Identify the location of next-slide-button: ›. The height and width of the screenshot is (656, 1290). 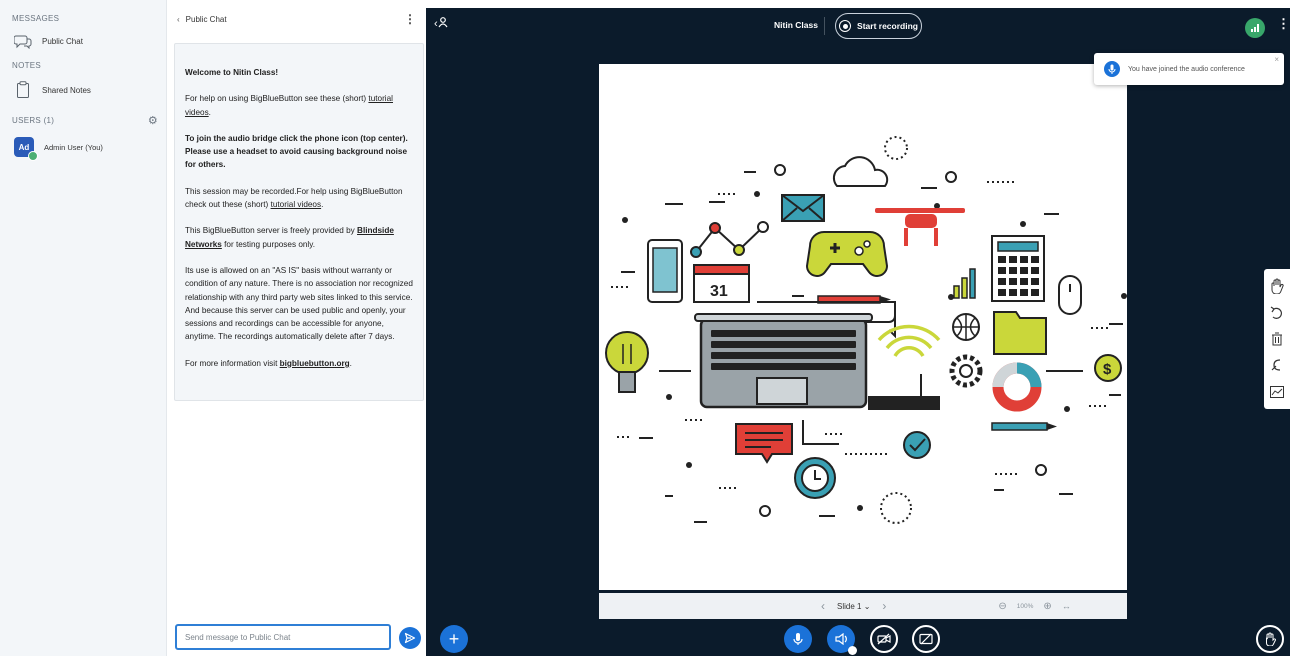
(884, 606).